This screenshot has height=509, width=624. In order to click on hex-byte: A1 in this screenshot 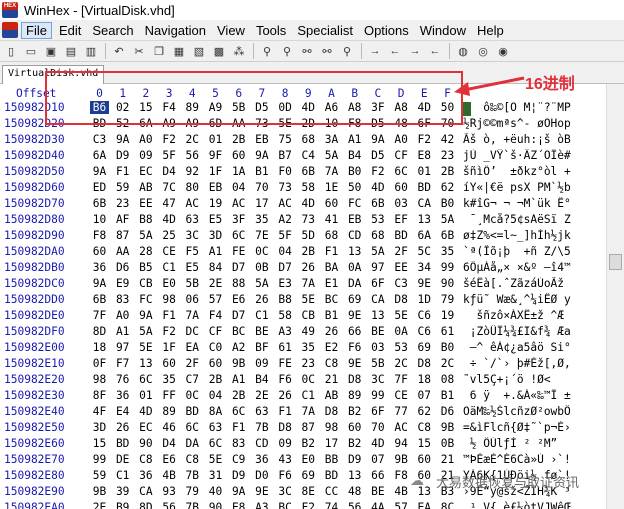, I will do `click(238, 379)`.